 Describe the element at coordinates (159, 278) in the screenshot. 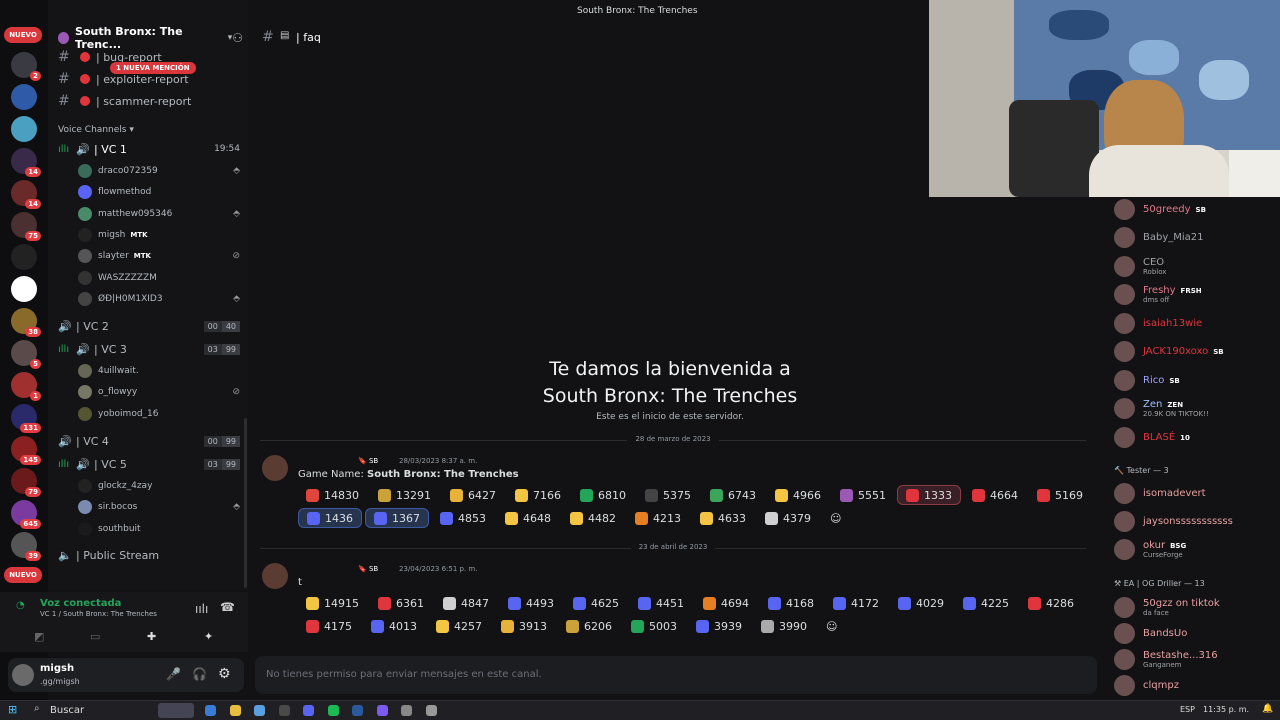

I see `voice-user: WASZZZZZM` at that location.